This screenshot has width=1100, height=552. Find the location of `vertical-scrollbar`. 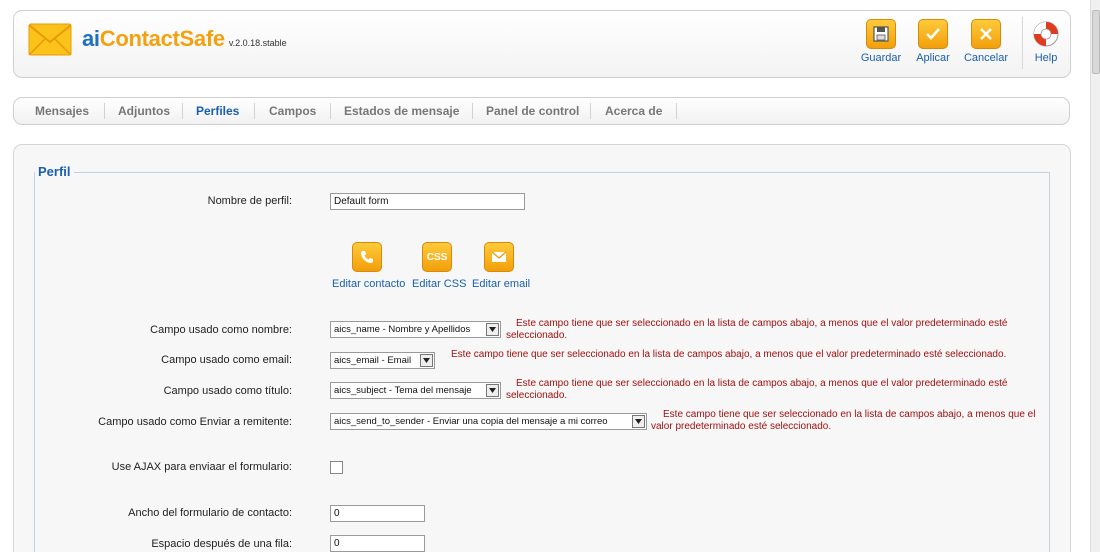

vertical-scrollbar is located at coordinates (1095, 276).